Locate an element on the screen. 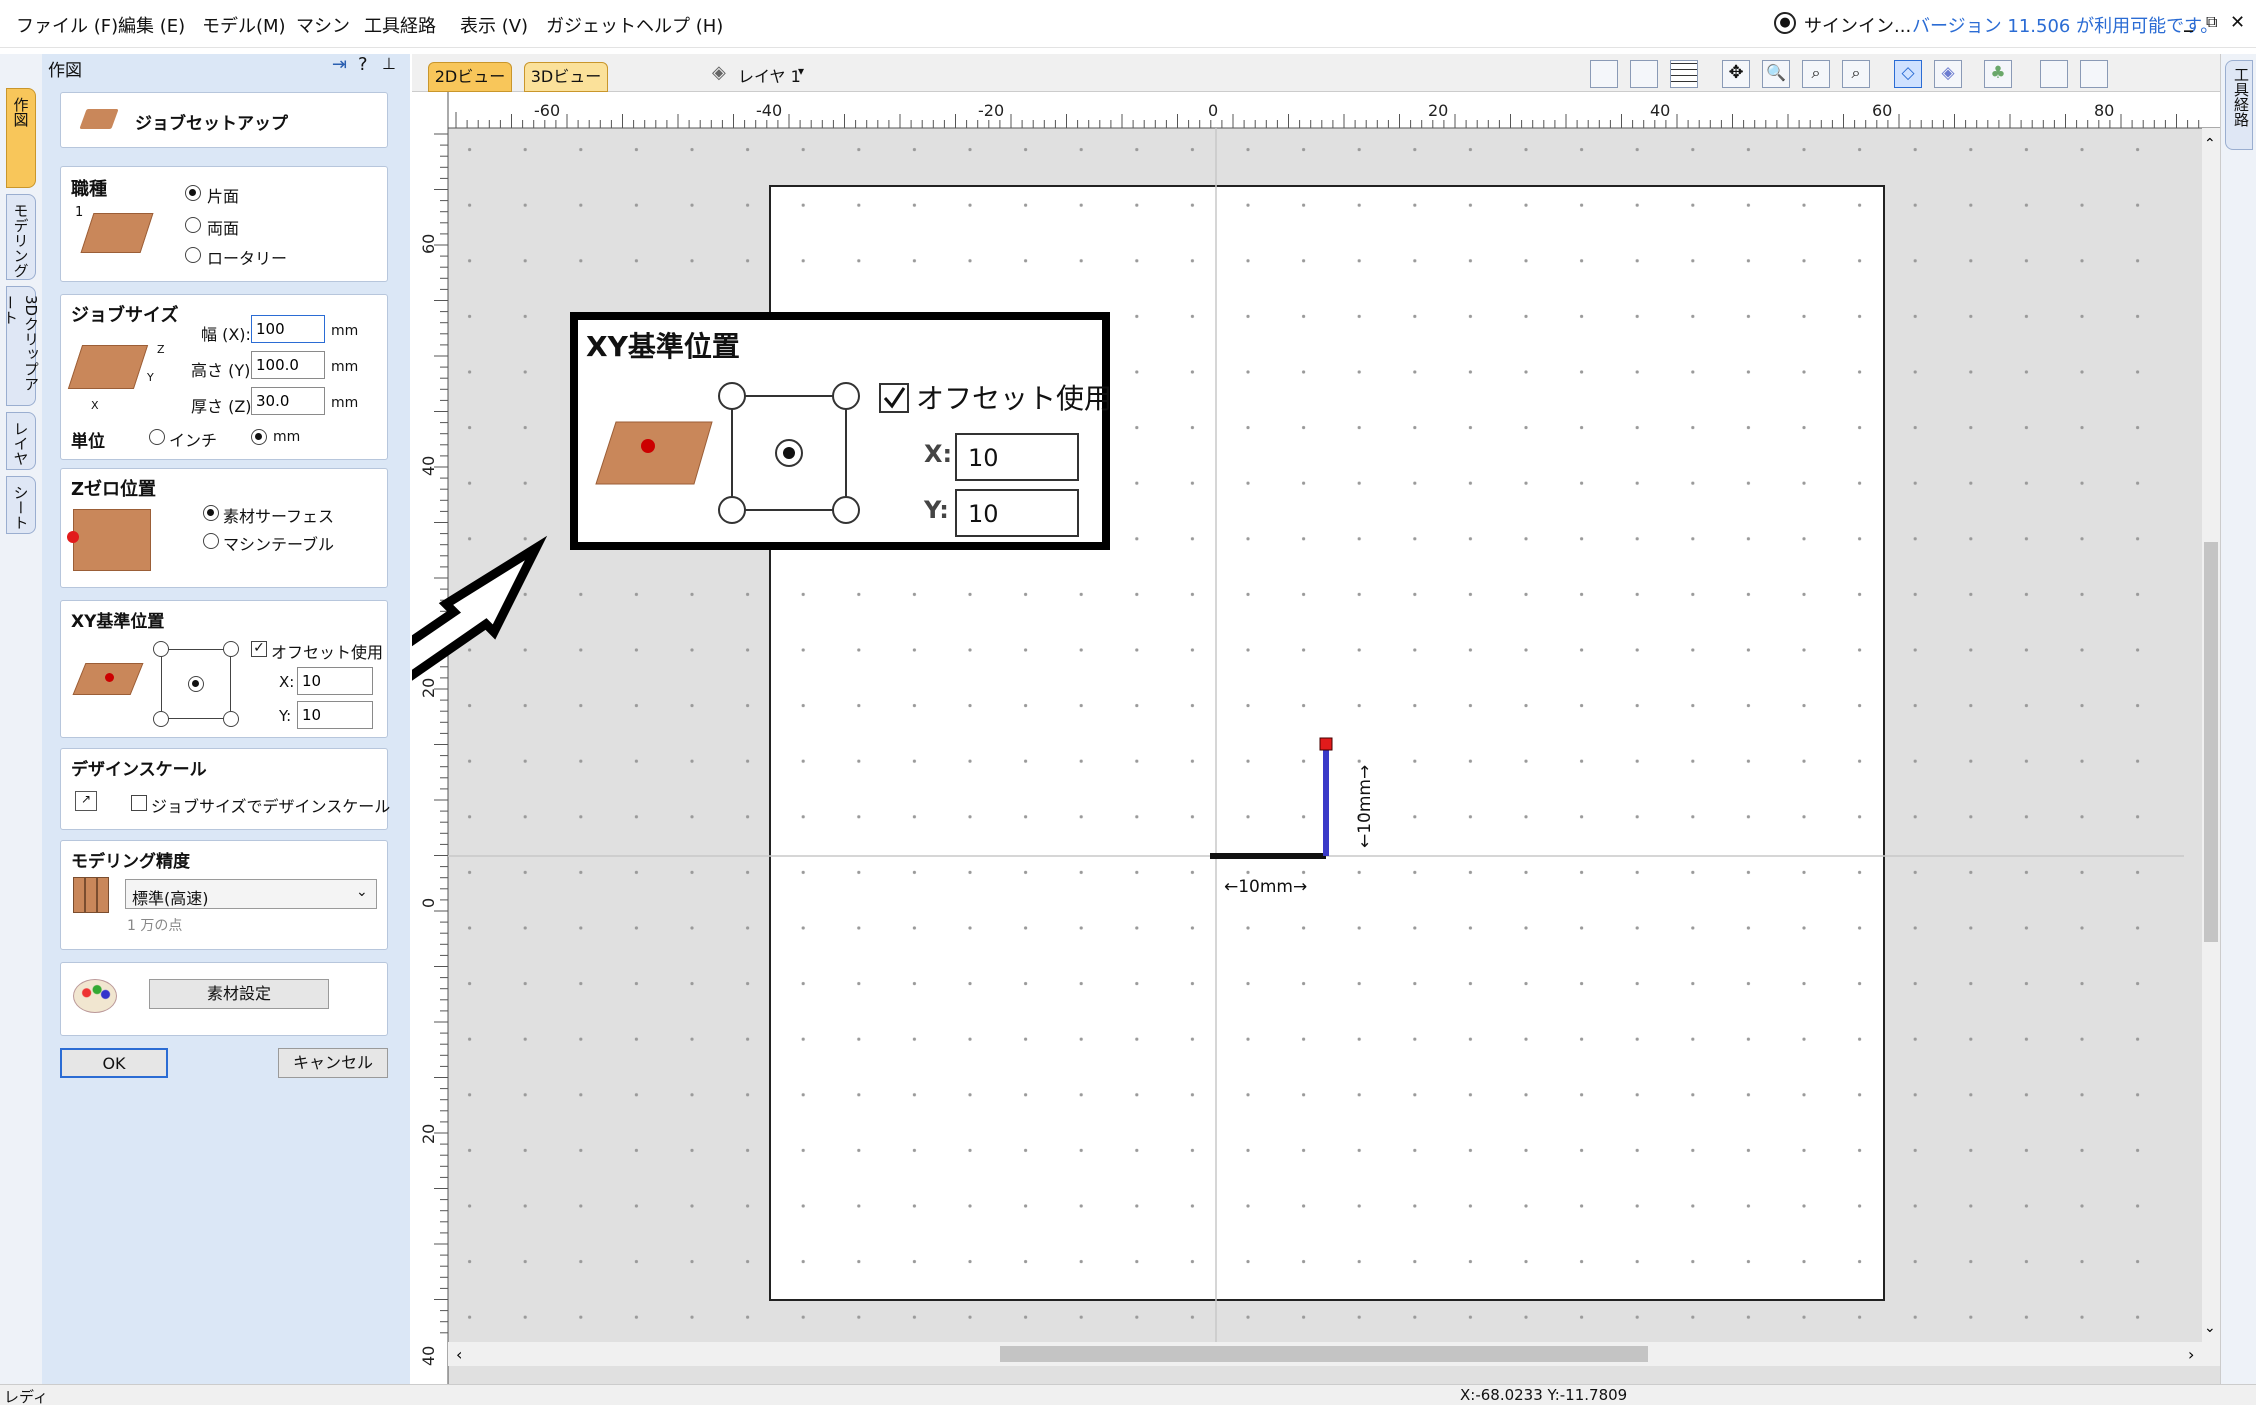 This screenshot has width=2256, height=1407. radio-rotary is located at coordinates (193, 255).